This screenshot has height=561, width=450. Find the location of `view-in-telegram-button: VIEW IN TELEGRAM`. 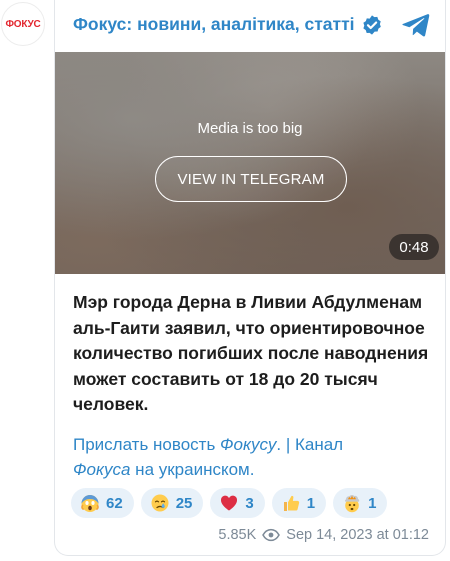

view-in-telegram-button: VIEW IN TELEGRAM is located at coordinates (251, 179).